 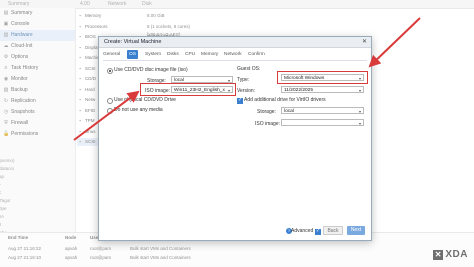 I want to click on arrow-to-os-type, so click(x=394, y=42).